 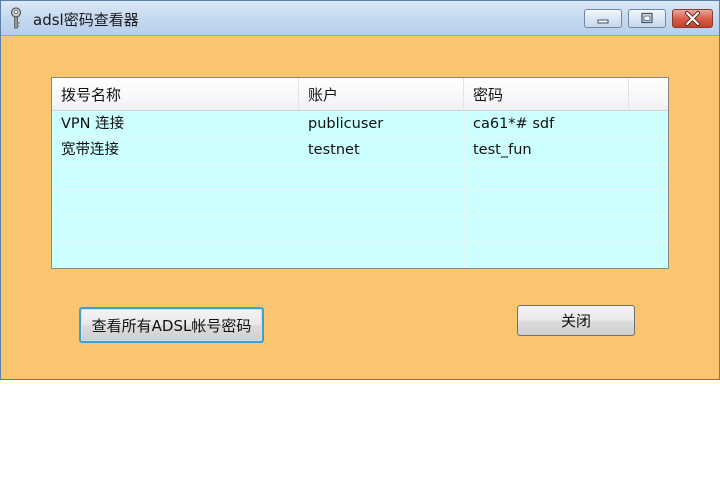 I want to click on window-title: adsl密码查看器, so click(x=86, y=20).